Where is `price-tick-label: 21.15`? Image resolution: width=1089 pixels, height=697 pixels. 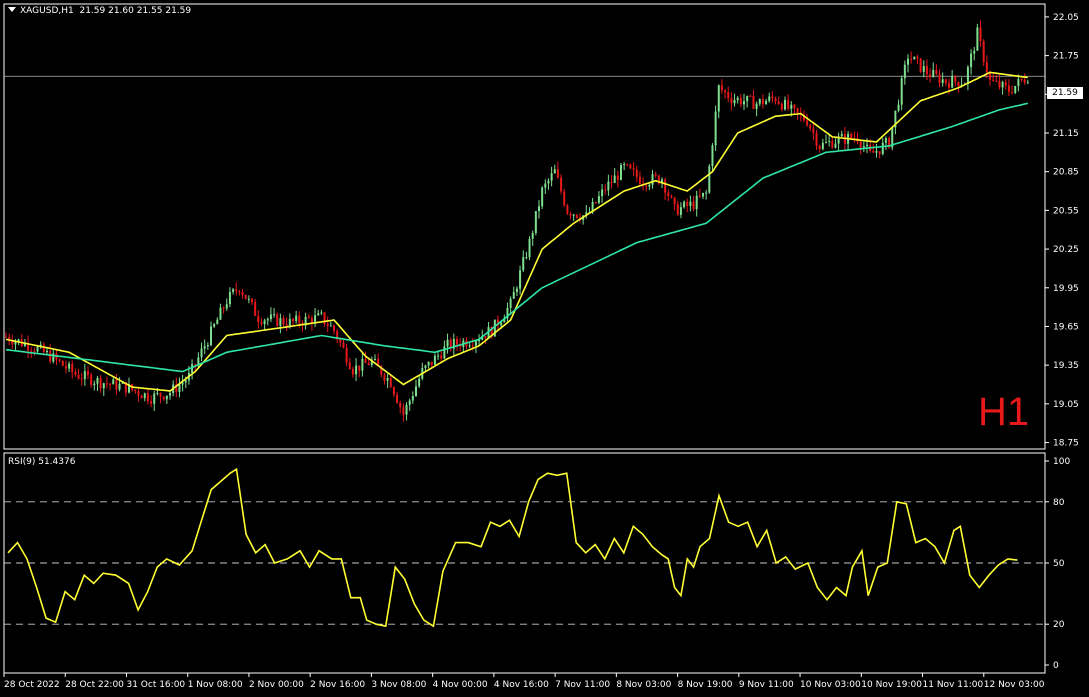
price-tick-label: 21.15 is located at coordinates (1066, 134).